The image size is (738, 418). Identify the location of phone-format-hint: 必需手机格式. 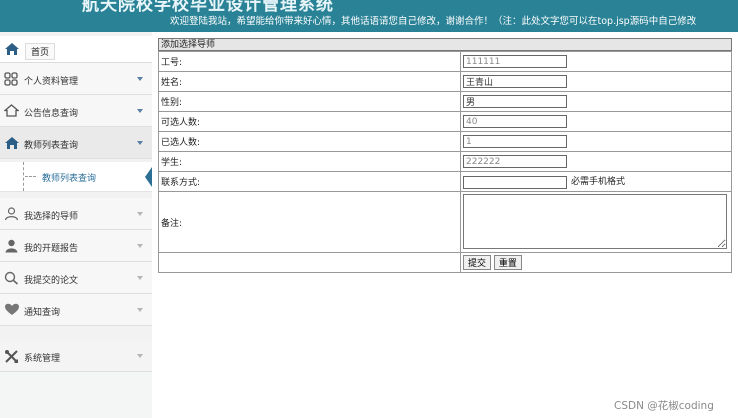
(598, 182).